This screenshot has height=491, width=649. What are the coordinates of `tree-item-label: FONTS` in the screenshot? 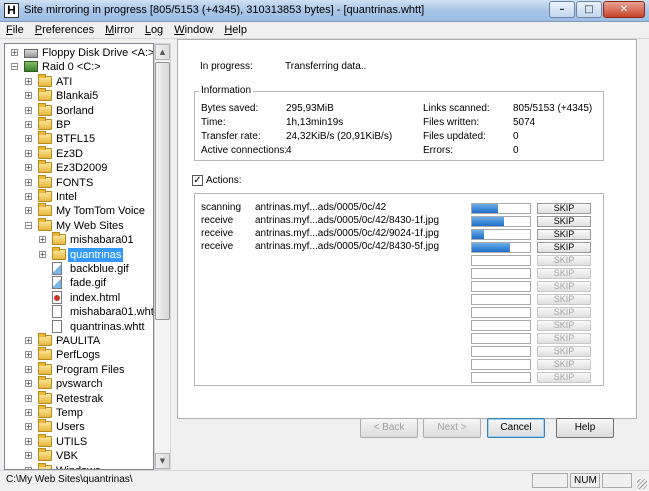 It's located at (75, 182).